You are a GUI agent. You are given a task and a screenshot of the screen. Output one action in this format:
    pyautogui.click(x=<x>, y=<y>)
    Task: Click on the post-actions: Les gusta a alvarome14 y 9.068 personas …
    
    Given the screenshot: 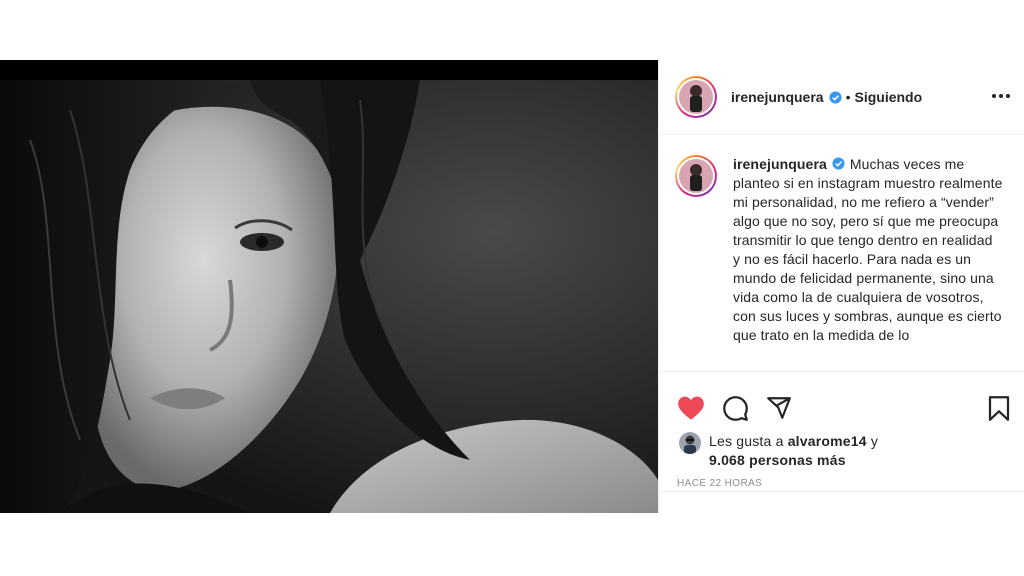 What is the action you would take?
    pyautogui.click(x=841, y=431)
    